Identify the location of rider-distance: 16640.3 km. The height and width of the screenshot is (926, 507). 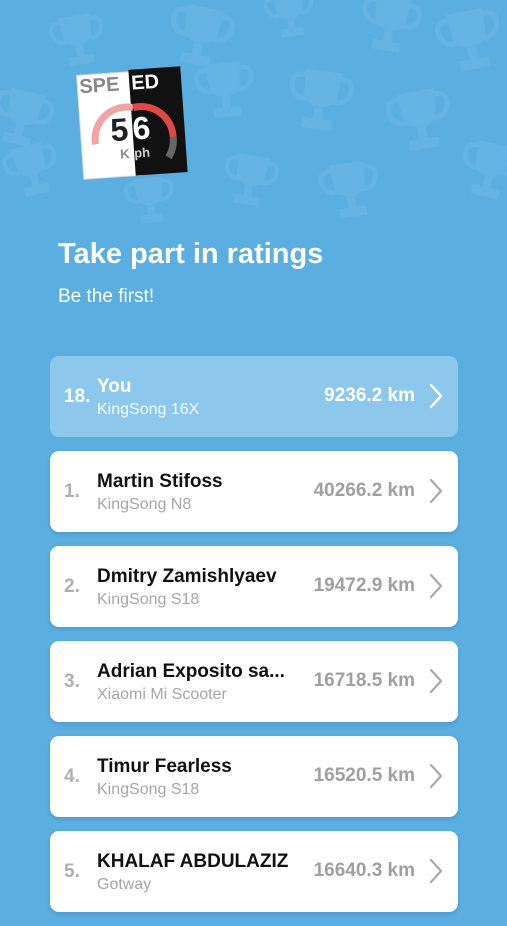
(364, 870).